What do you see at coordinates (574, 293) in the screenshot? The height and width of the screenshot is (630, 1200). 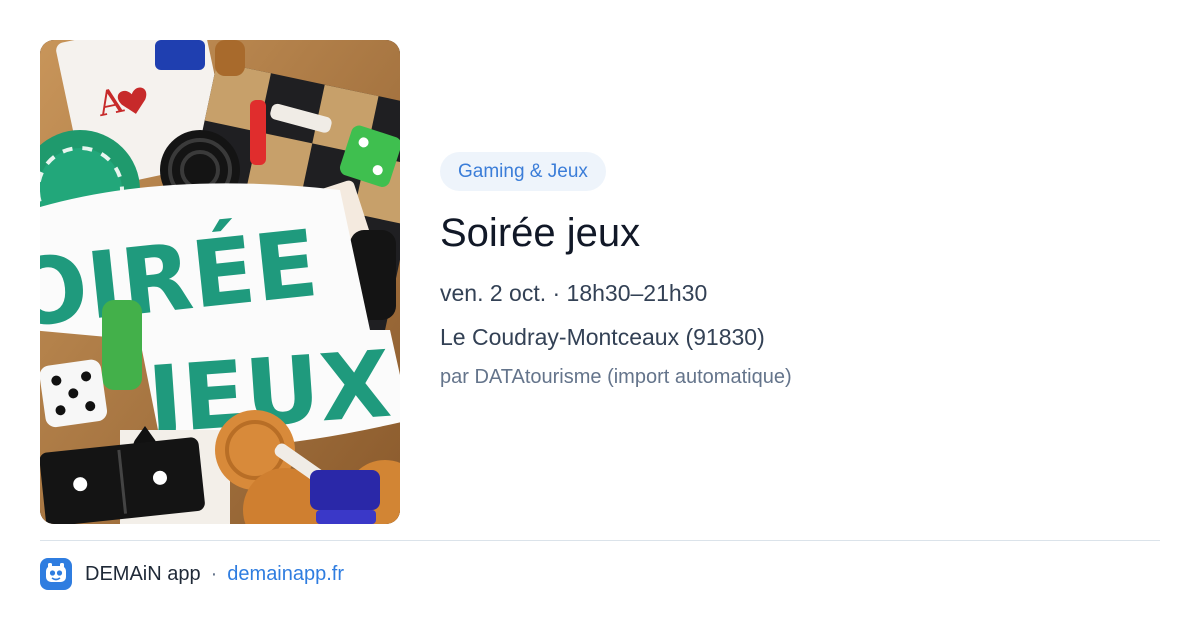 I see `event-datetime: ven. 2 oct. · 18h30–21h30` at bounding box center [574, 293].